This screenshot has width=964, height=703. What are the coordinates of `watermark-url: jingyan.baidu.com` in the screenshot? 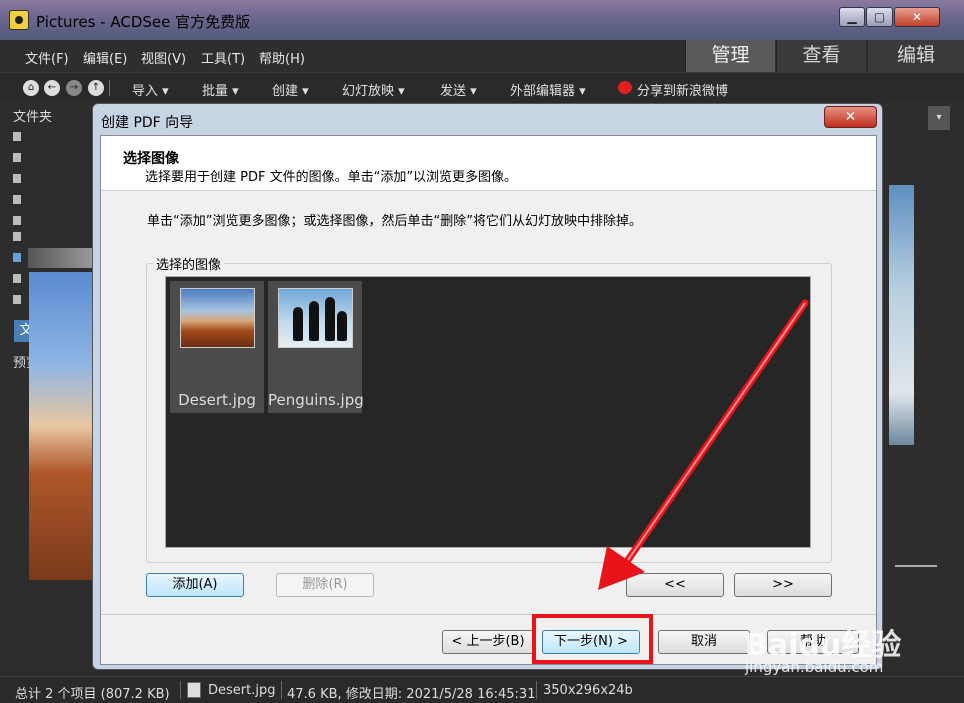 It's located at (814, 667).